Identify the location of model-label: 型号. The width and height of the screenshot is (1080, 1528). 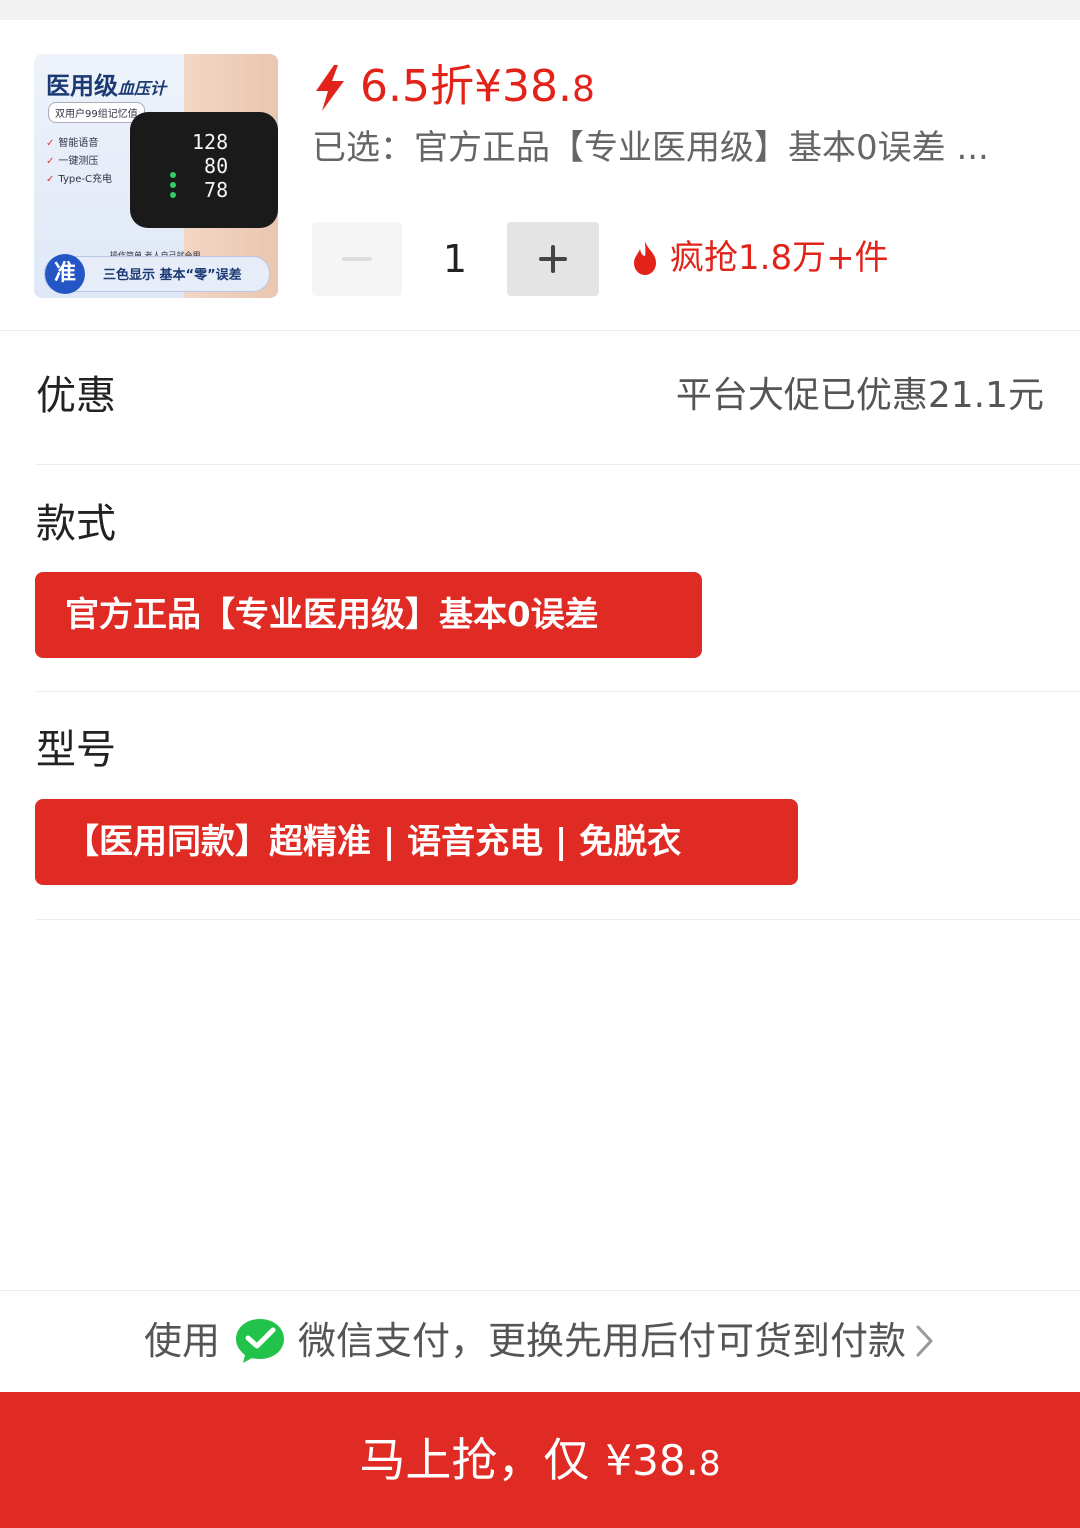
(76, 750).